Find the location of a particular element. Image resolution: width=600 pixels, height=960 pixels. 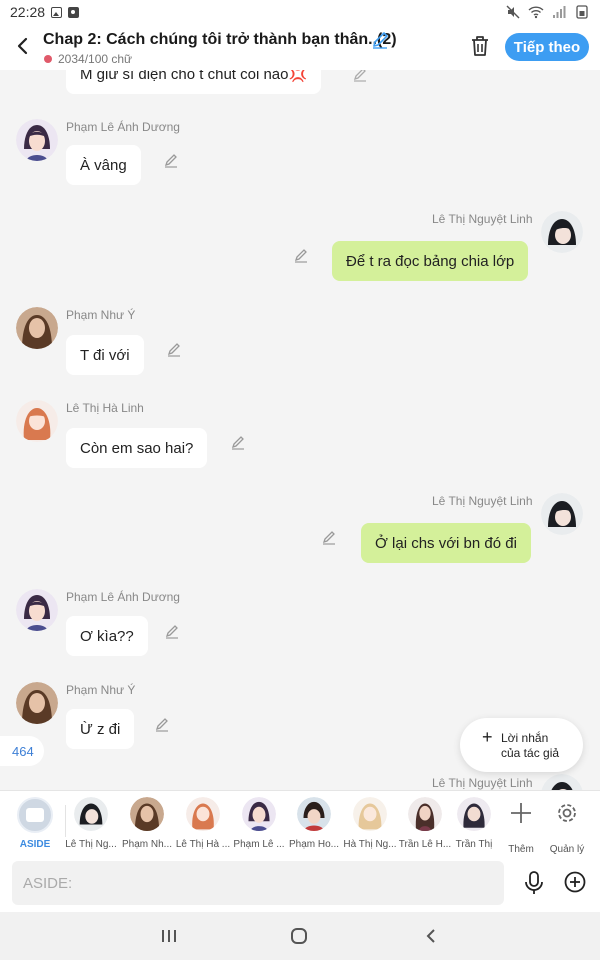

composer is located at coordinates (300, 883).